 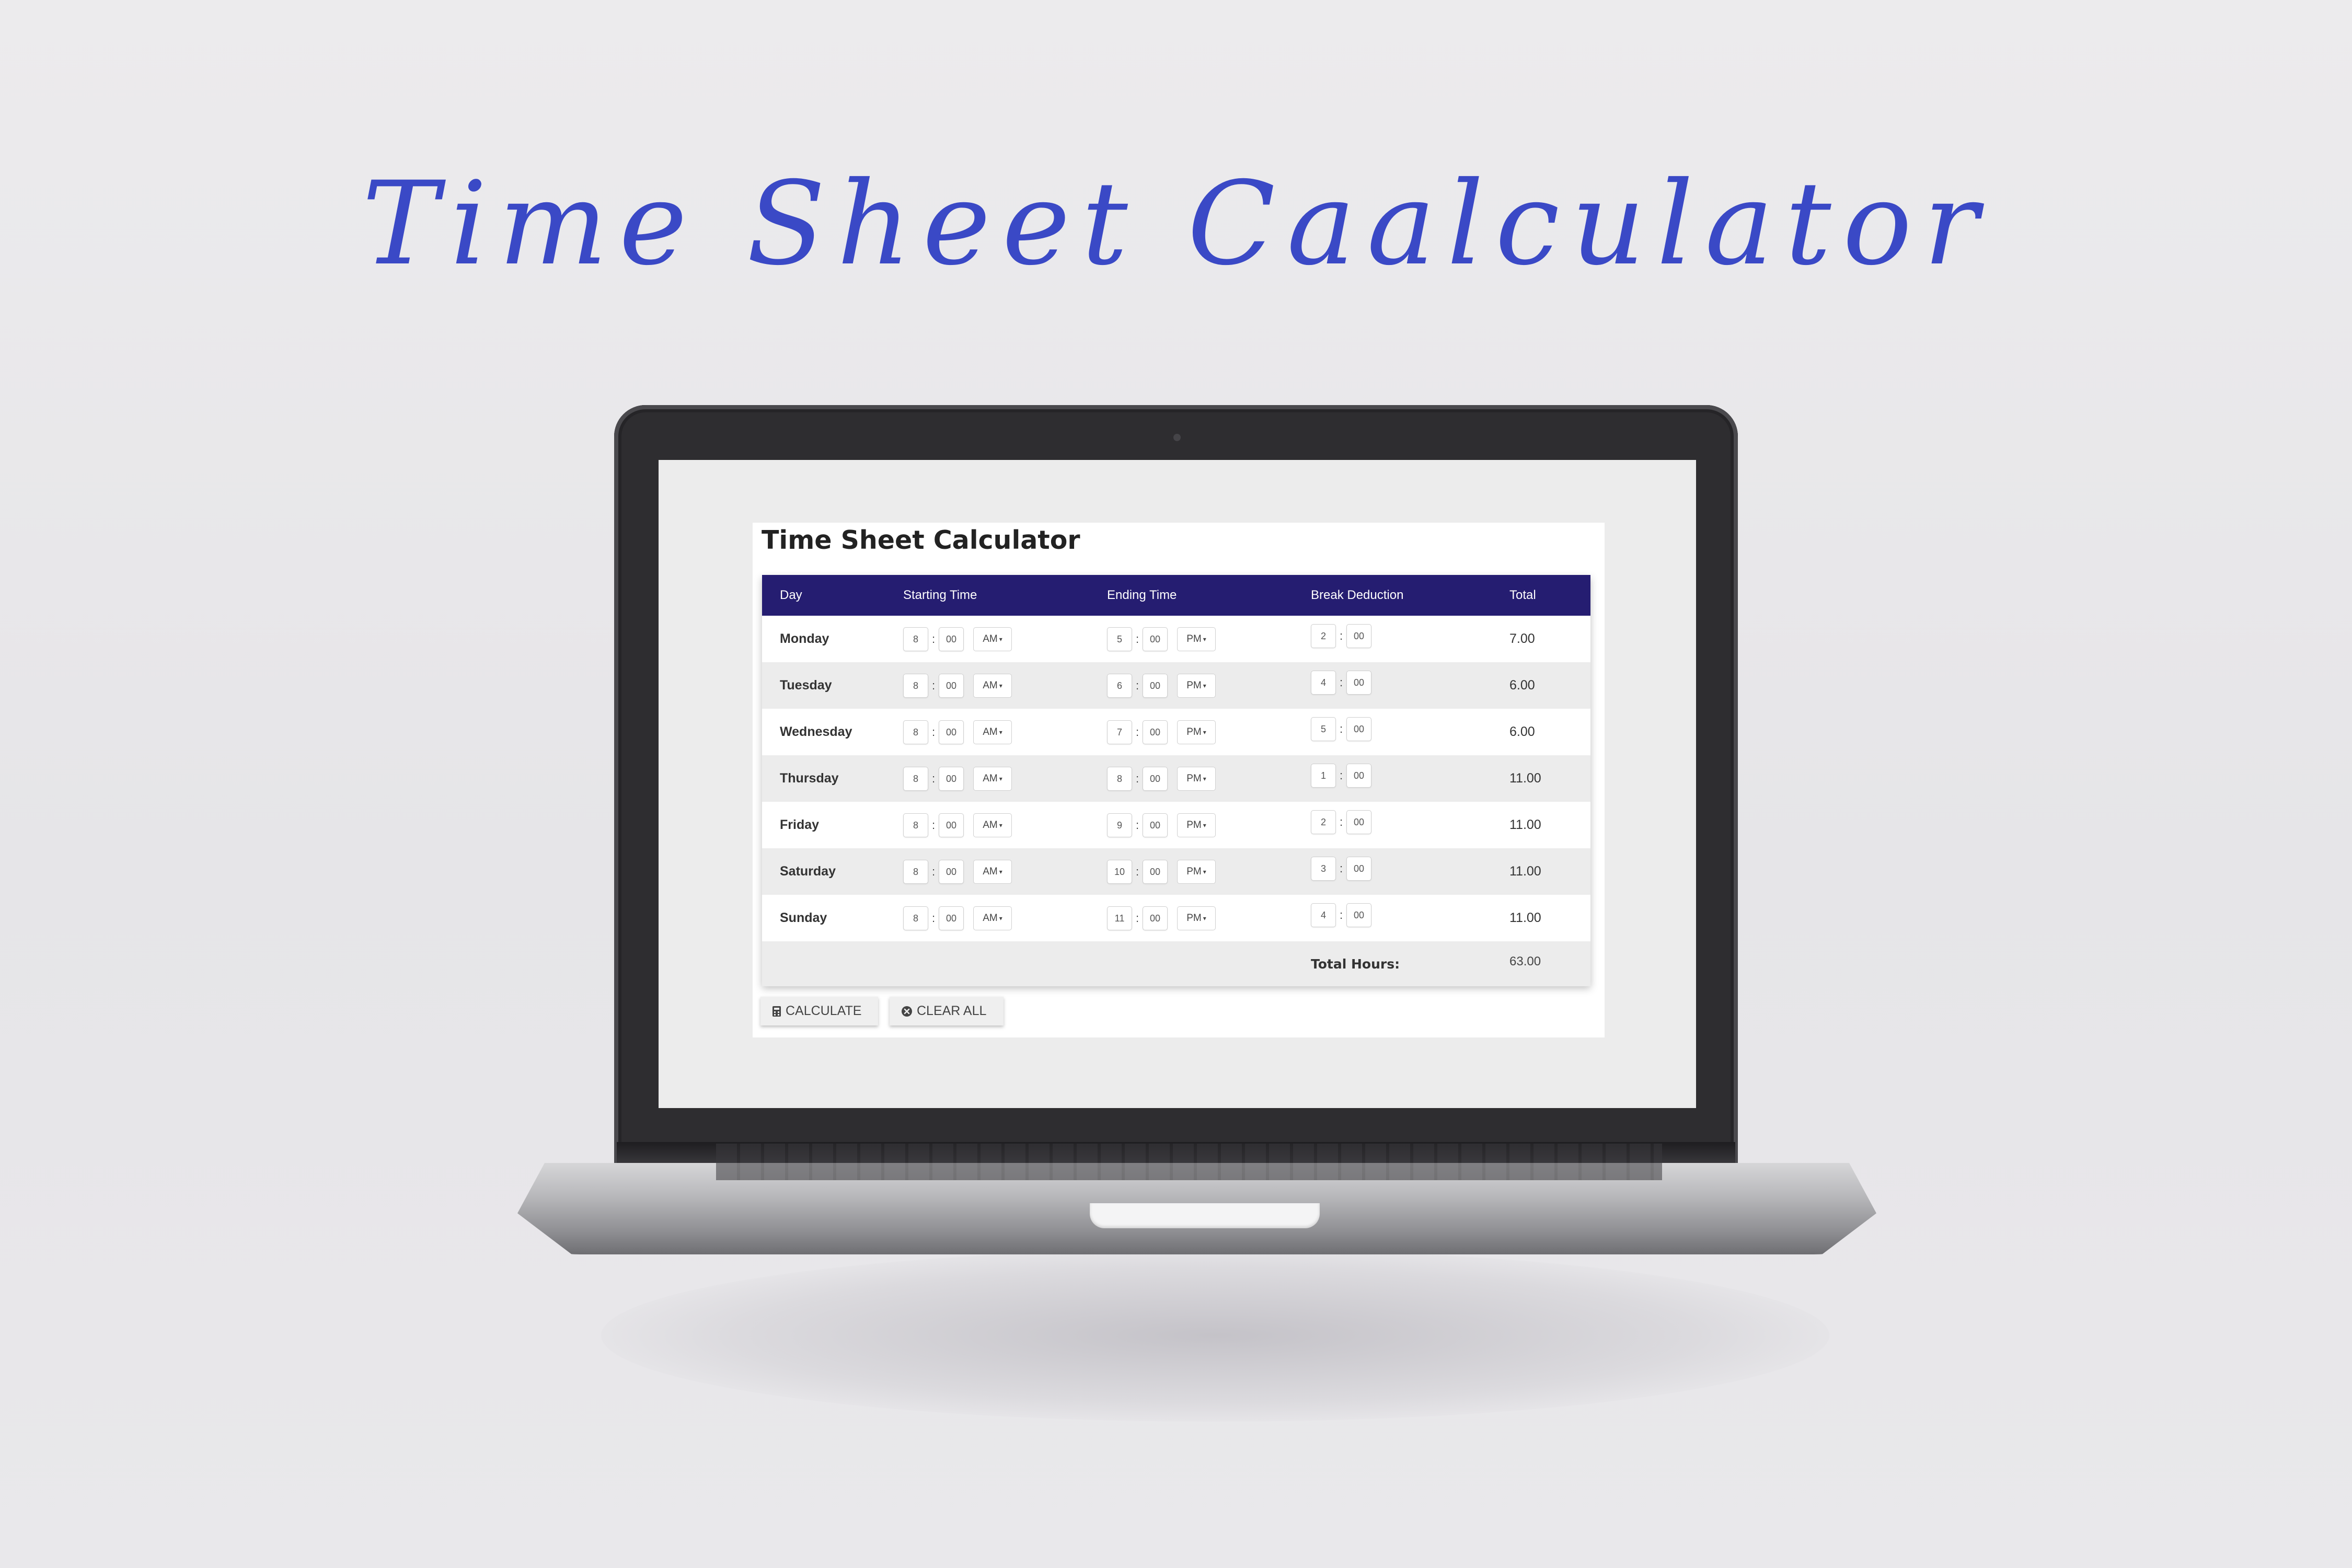 I want to click on total-hours-row: Total Hours: 63.00, so click(x=1176, y=963).